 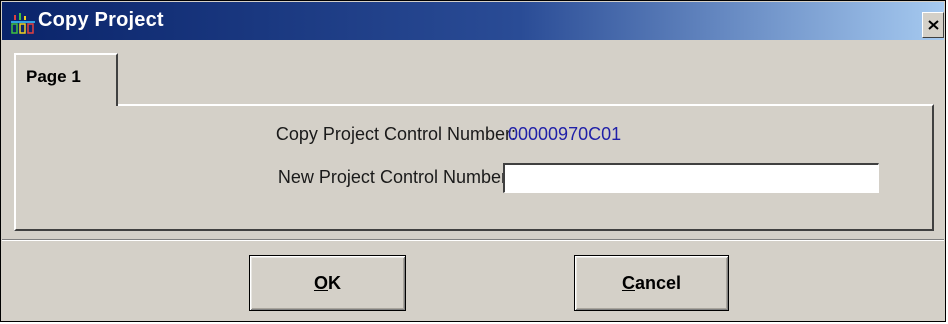 What do you see at coordinates (394, 177) in the screenshot?
I see `new-project-label: New Project Control Number:` at bounding box center [394, 177].